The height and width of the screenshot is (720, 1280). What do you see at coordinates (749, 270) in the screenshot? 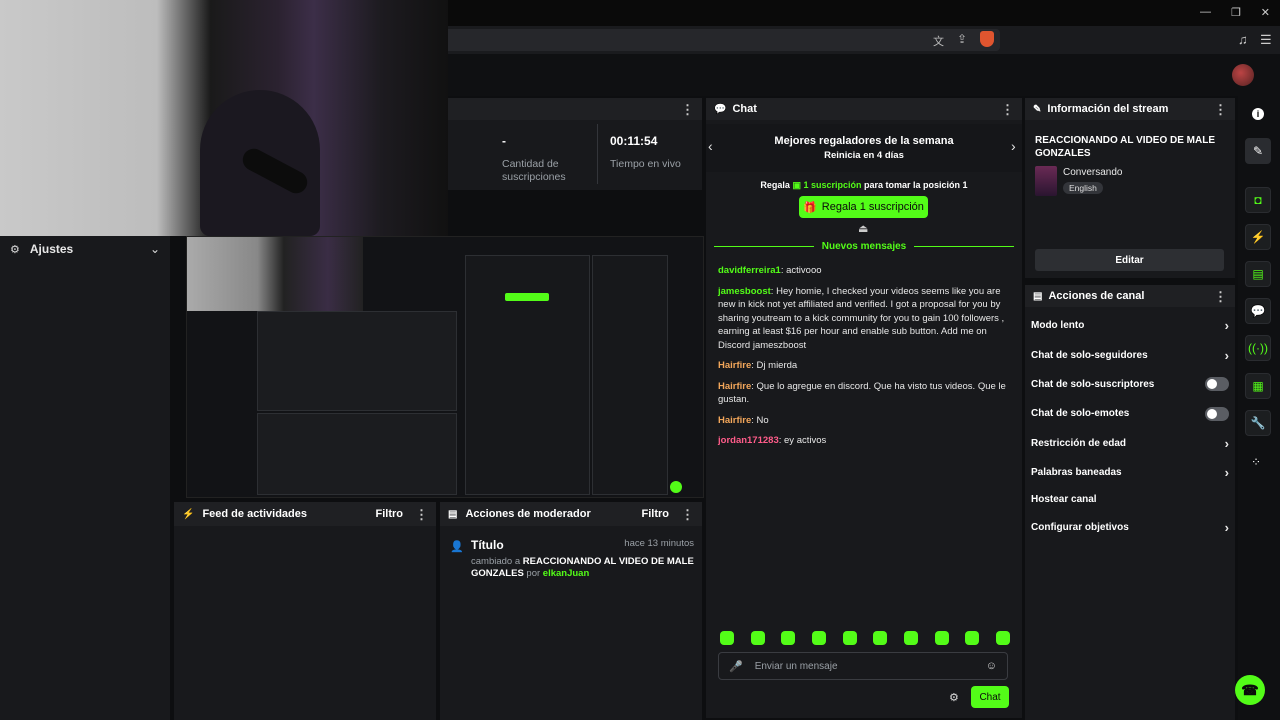
I see `chat-username: davidferreira1` at bounding box center [749, 270].